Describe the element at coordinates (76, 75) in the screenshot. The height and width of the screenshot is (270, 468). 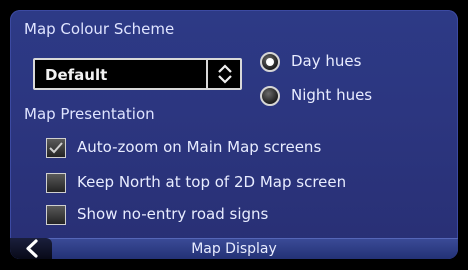
I see `colour-scheme-value: Default` at that location.